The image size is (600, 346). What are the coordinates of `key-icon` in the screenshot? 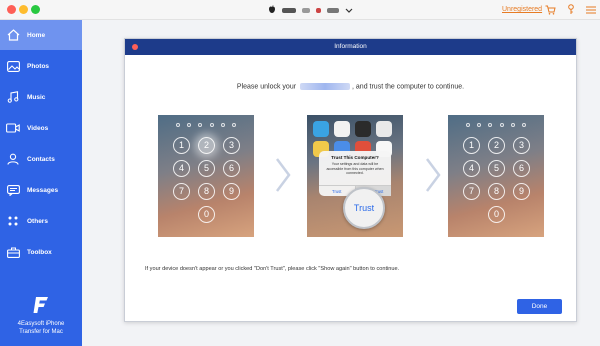 It's located at (570, 9).